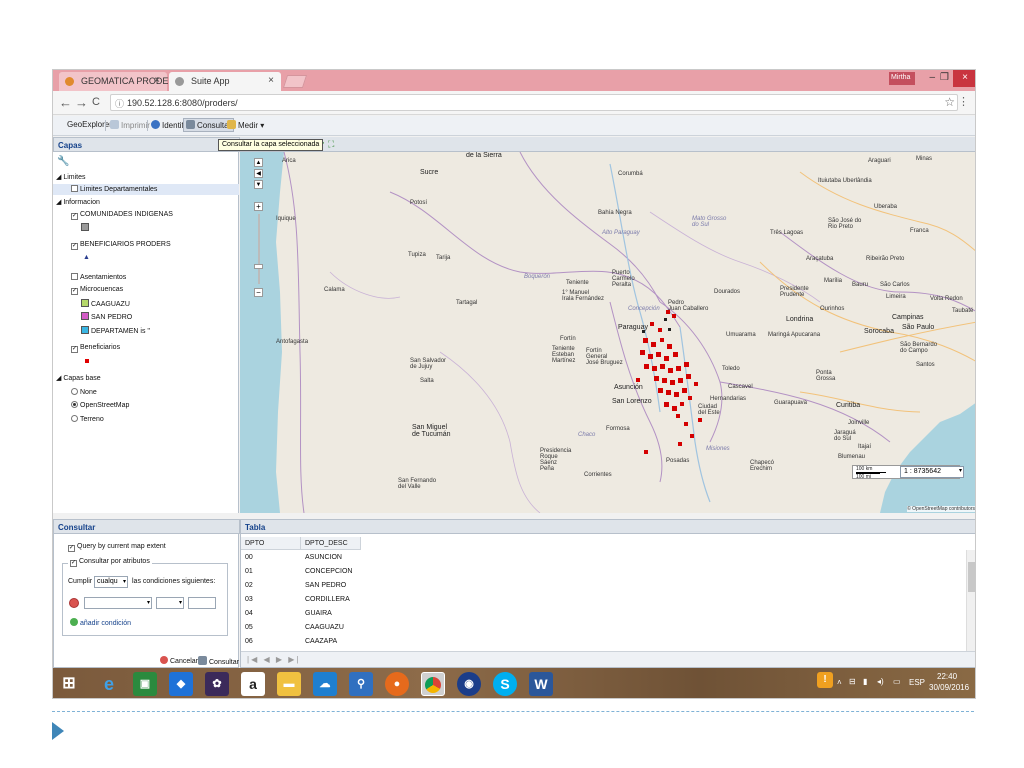 This screenshot has width=1024, height=768. Describe the element at coordinates (258, 206) in the screenshot. I see `zoom-in-button: +` at that location.